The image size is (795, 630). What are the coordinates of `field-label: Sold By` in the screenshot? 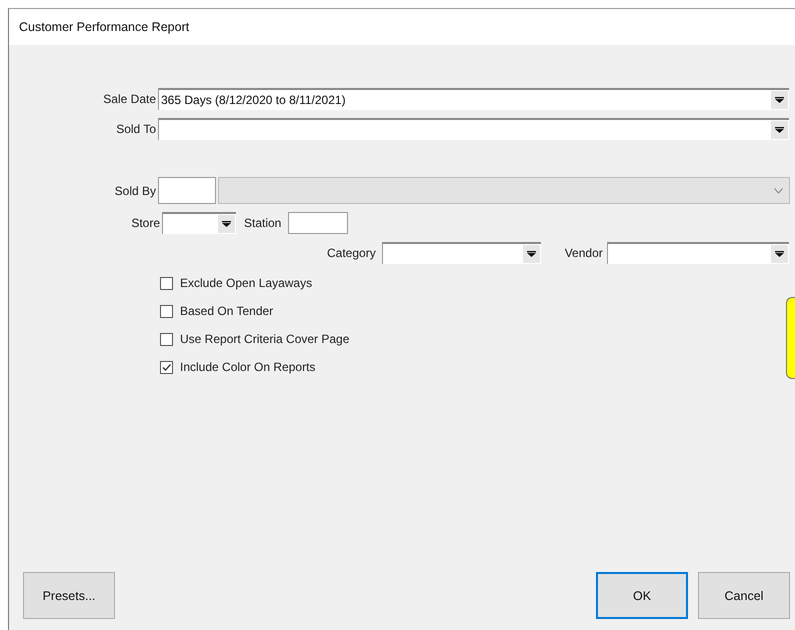 It's located at (135, 191).